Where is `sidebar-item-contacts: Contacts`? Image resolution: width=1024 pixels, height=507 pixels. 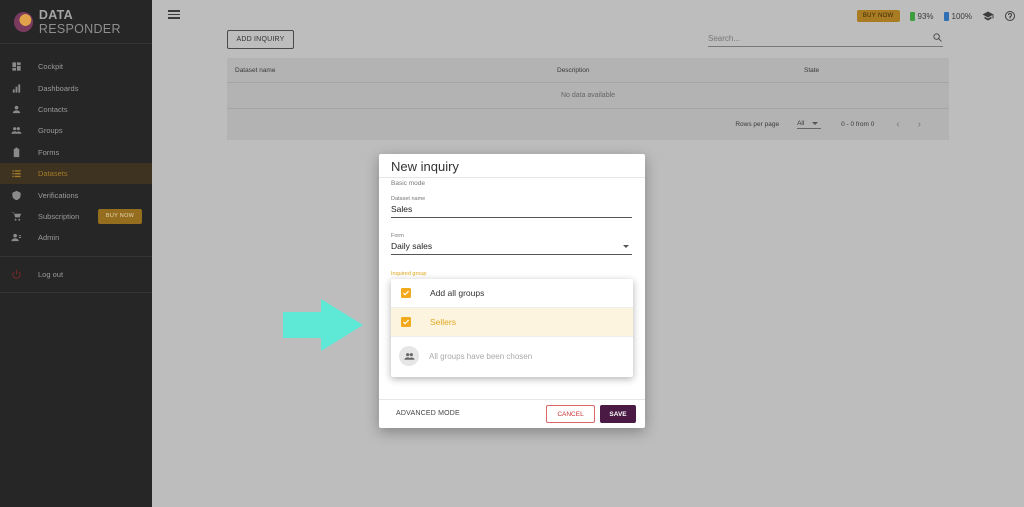
sidebar-item-contacts: Contacts is located at coordinates (76, 109).